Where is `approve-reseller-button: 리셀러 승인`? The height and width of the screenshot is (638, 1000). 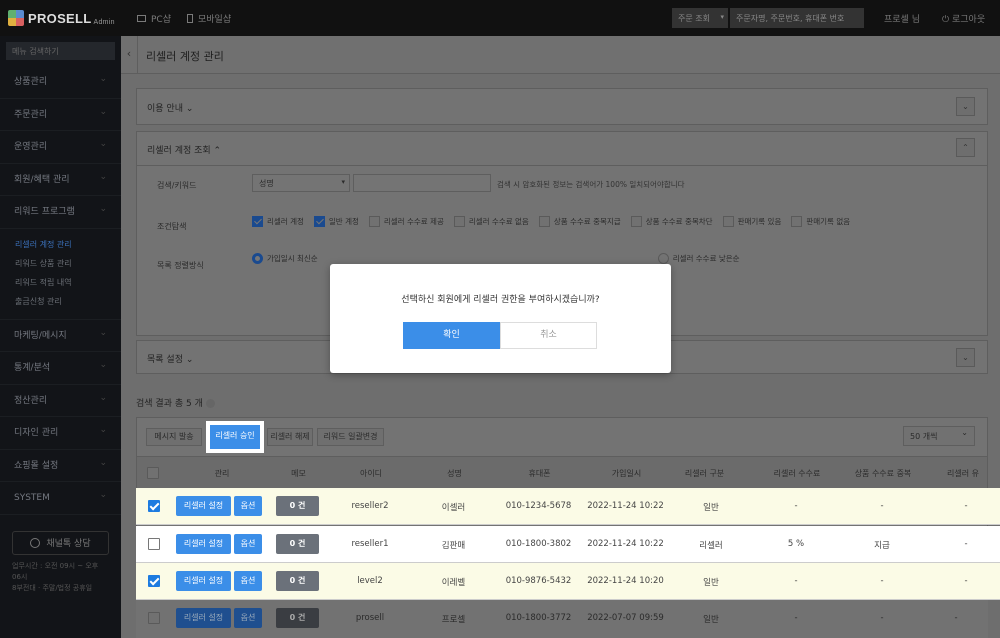
approve-reseller-button: 리셀러 승인 is located at coordinates (235, 437).